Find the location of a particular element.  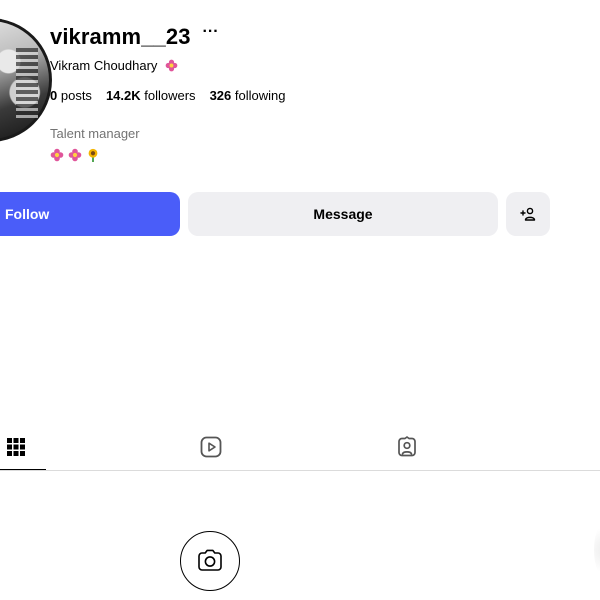

tab-tagged is located at coordinates (407, 447).